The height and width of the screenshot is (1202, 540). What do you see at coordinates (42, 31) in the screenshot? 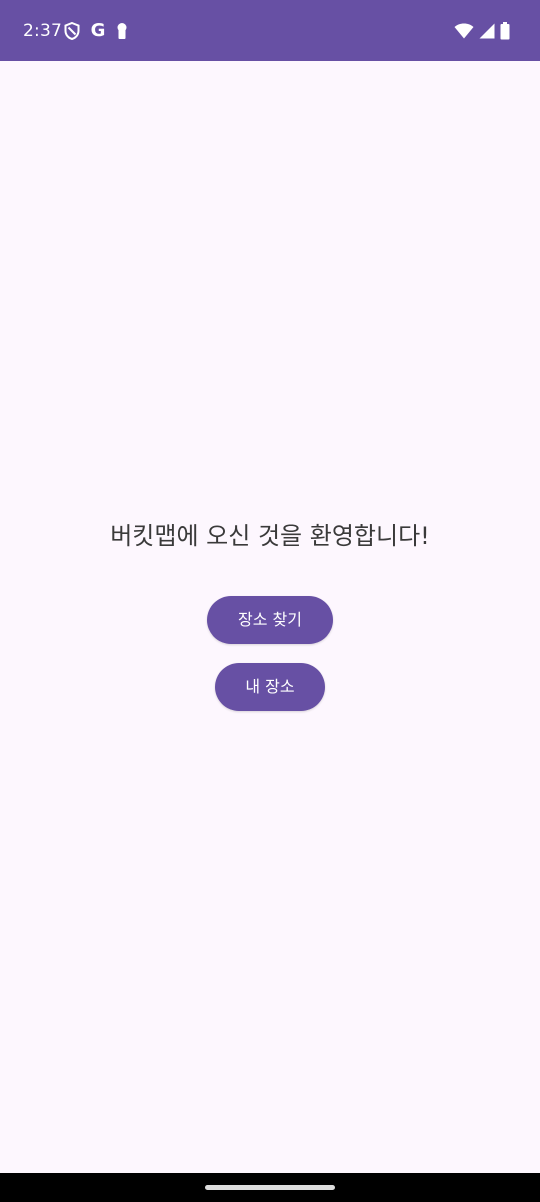
I see `status-time: 2:37` at bounding box center [42, 31].